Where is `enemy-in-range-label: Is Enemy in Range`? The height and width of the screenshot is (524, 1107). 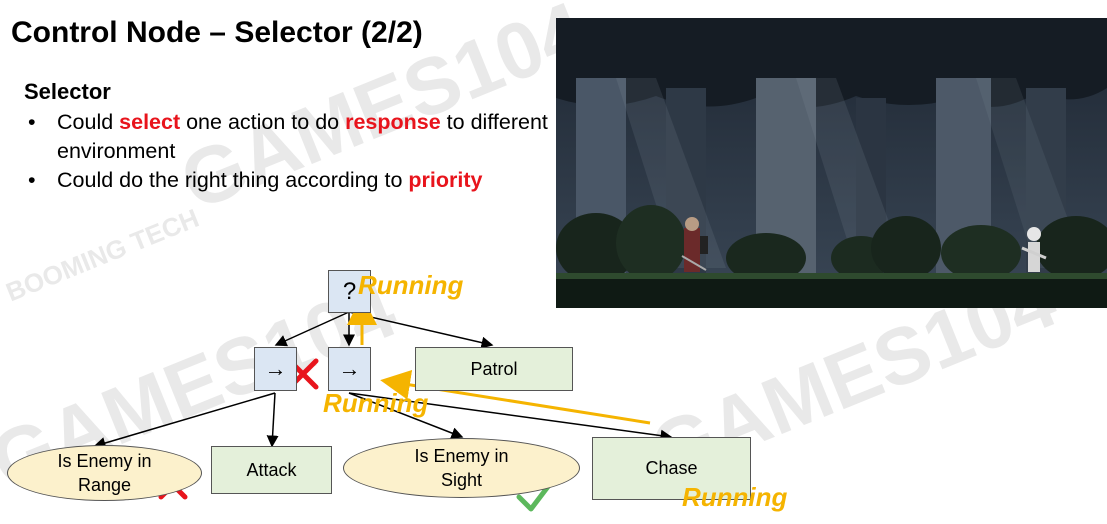 enemy-in-range-label: Is Enemy in Range is located at coordinates (104, 473).